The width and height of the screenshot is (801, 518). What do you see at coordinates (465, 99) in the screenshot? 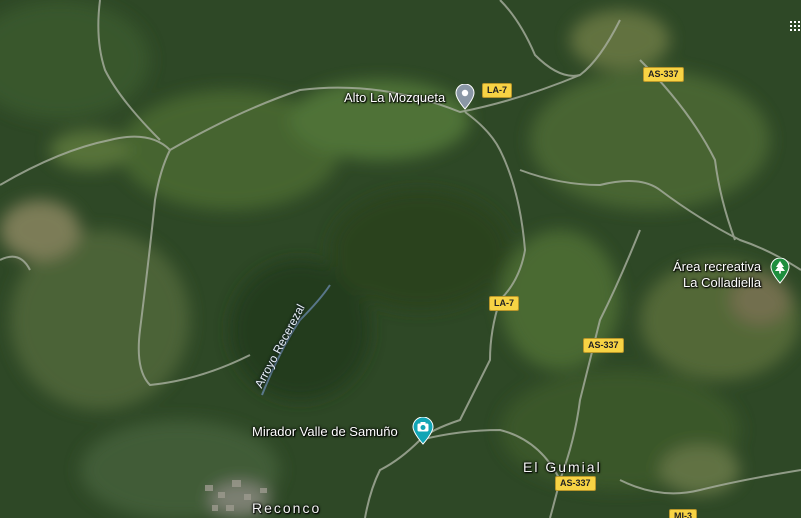
I see `place-pin-icon` at bounding box center [465, 99].